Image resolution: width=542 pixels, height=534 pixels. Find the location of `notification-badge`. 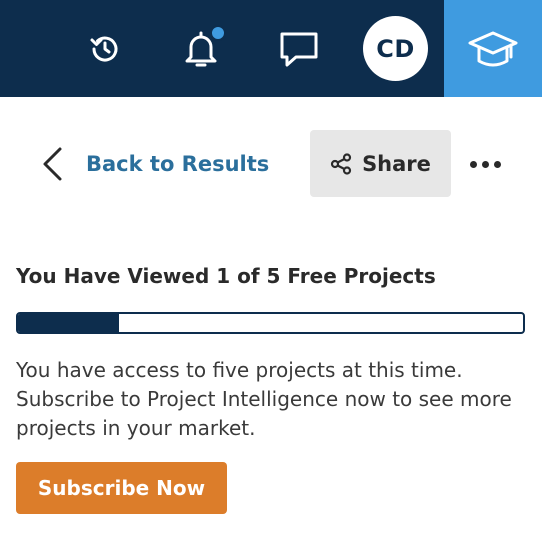

notification-badge is located at coordinates (218, 33).